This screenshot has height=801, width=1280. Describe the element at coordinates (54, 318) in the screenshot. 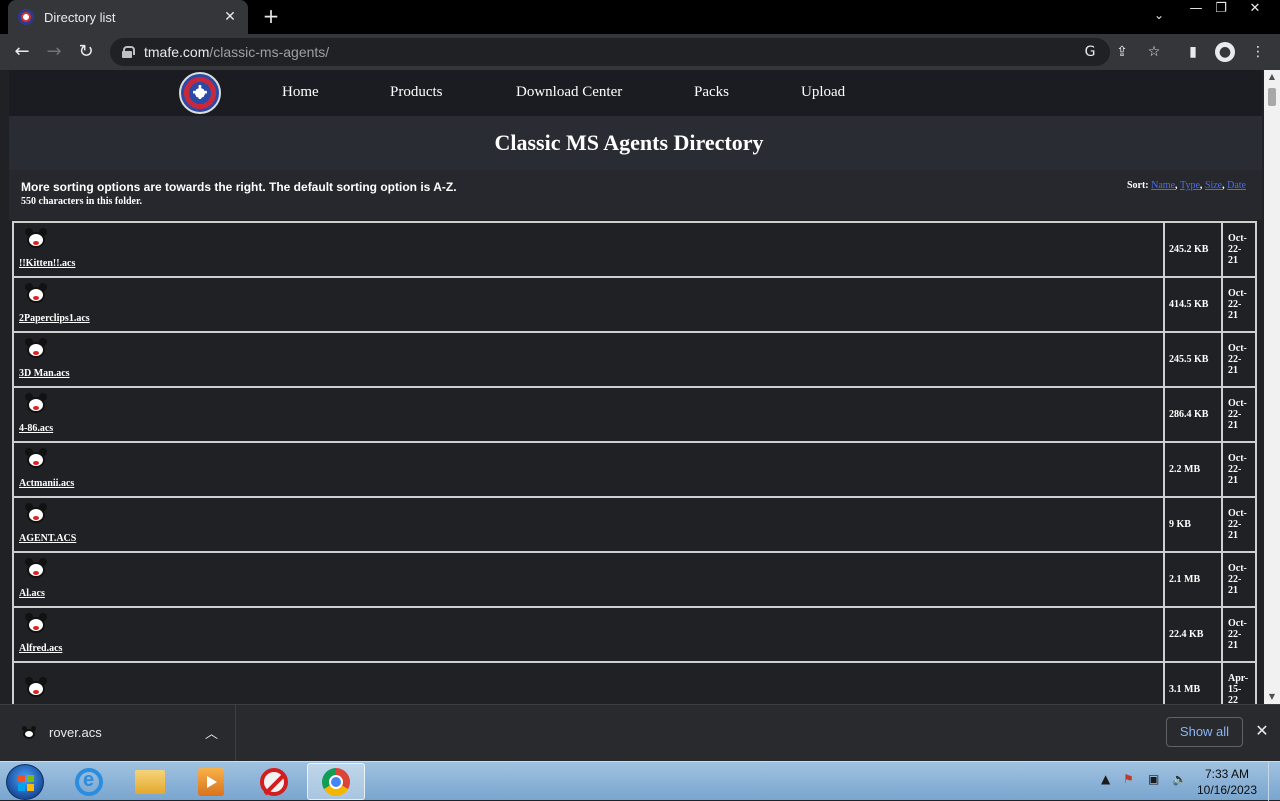

I see `file-link: 2Paperclips1.acs` at that location.